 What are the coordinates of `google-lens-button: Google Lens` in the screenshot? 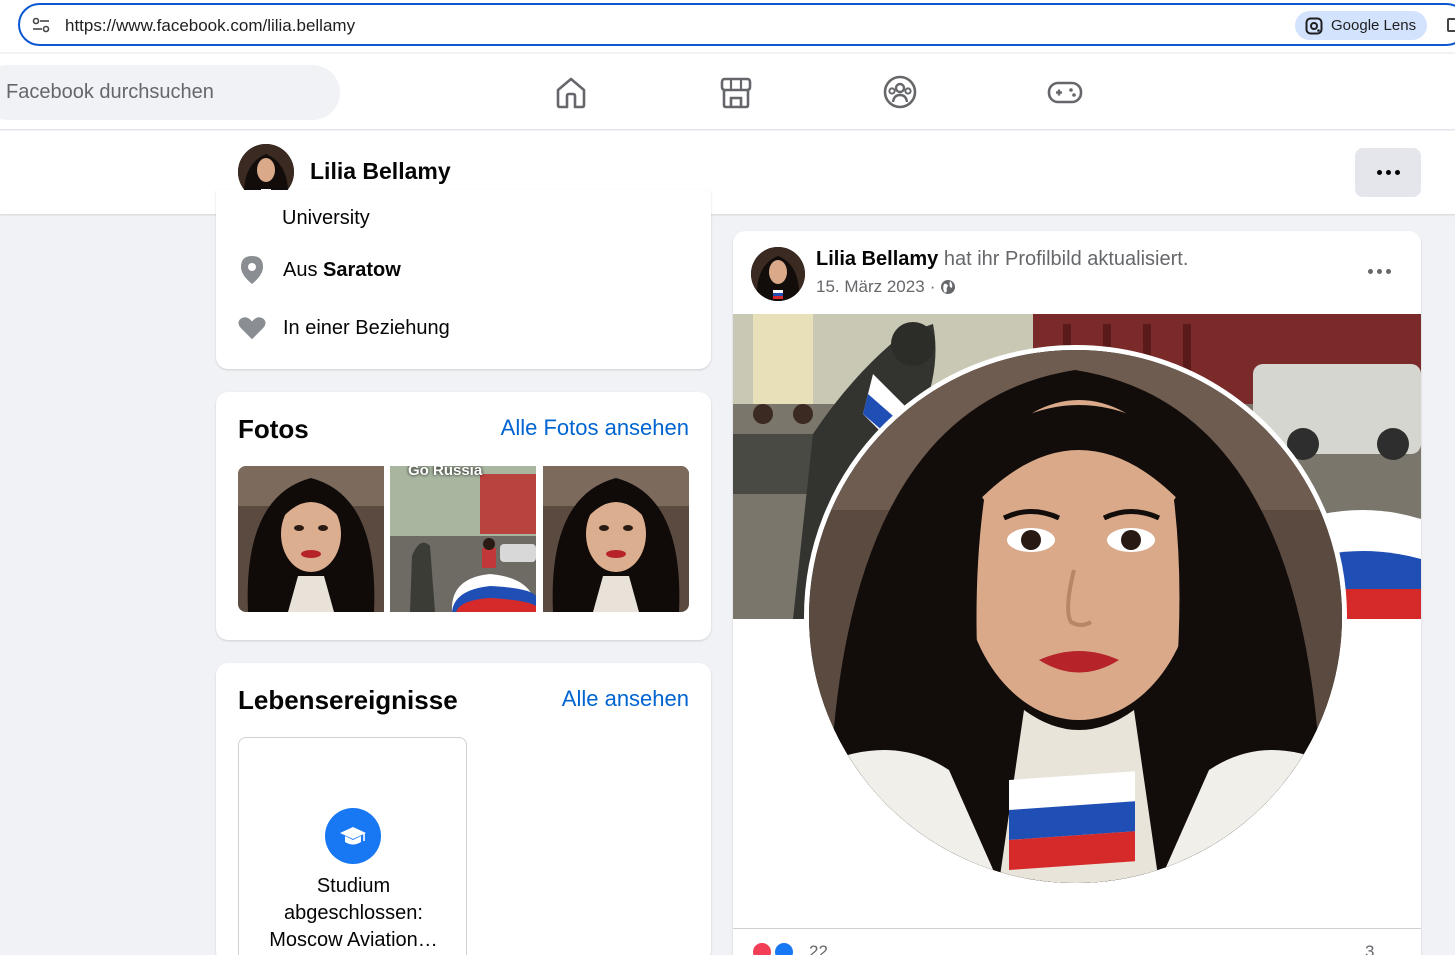 It's located at (1361, 25).